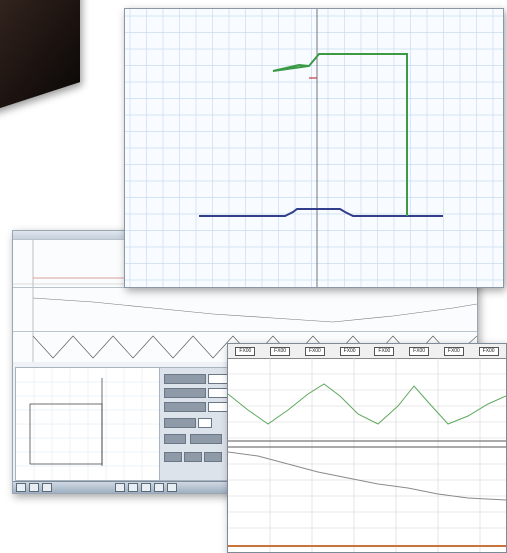  I want to click on folder-icon, so click(133, 487).